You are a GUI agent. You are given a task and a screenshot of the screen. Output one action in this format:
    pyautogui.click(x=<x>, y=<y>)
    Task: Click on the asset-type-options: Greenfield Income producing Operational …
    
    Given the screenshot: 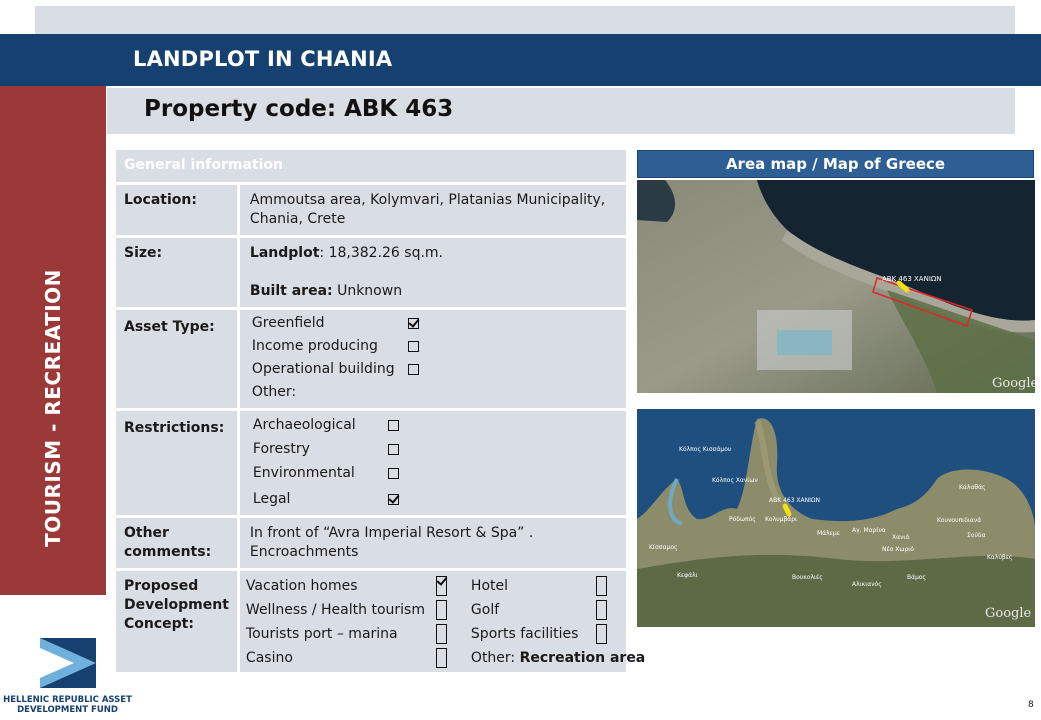 What is the action you would take?
    pyautogui.click(x=432, y=359)
    